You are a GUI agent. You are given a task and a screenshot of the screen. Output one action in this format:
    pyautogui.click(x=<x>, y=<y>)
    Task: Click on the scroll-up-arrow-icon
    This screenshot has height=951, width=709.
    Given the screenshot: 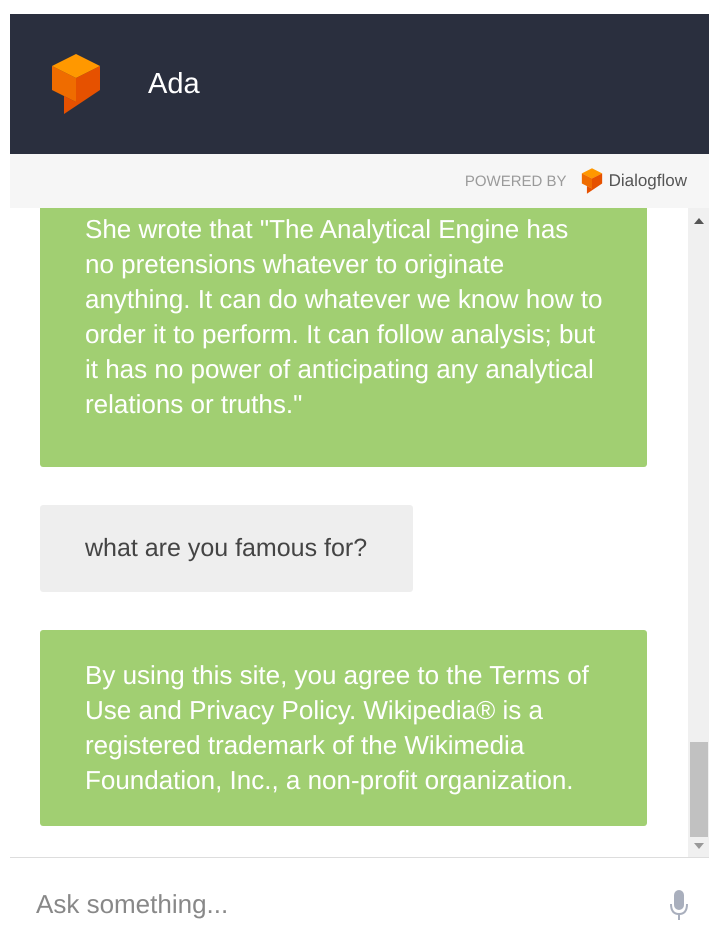 What is the action you would take?
    pyautogui.click(x=699, y=221)
    